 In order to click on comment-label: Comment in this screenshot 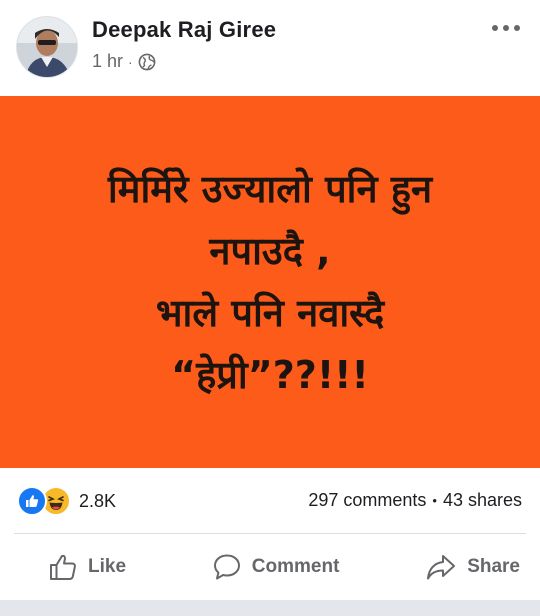, I will do `click(295, 566)`.